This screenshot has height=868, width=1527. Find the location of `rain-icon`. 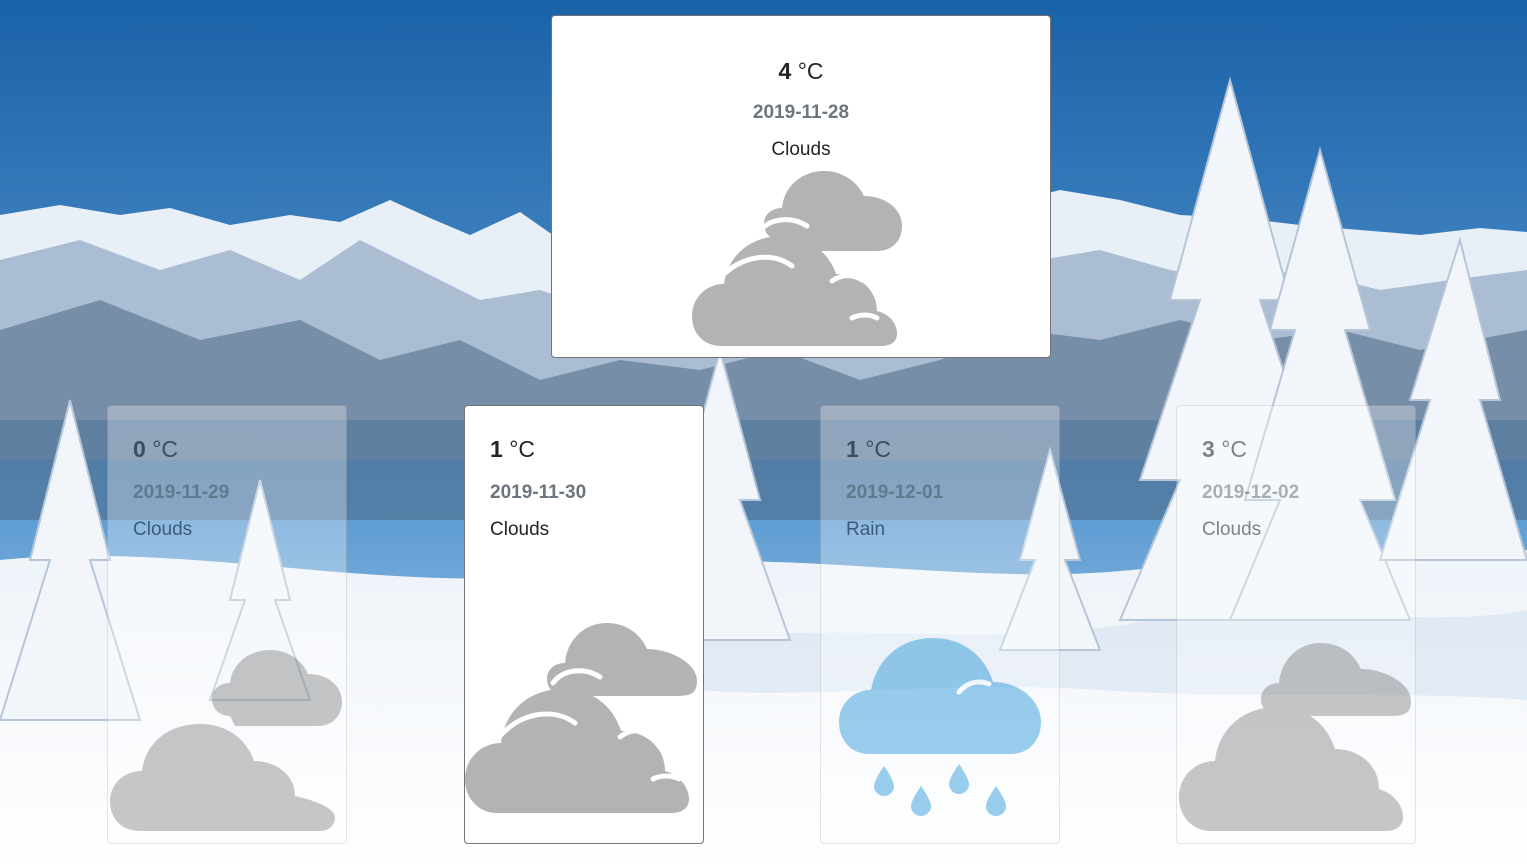

rain-icon is located at coordinates (940, 727).